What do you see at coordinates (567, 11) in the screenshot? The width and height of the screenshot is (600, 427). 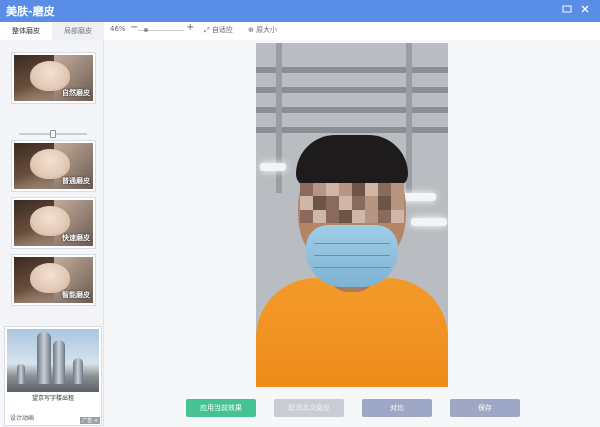 I see `maximize-icon` at bounding box center [567, 11].